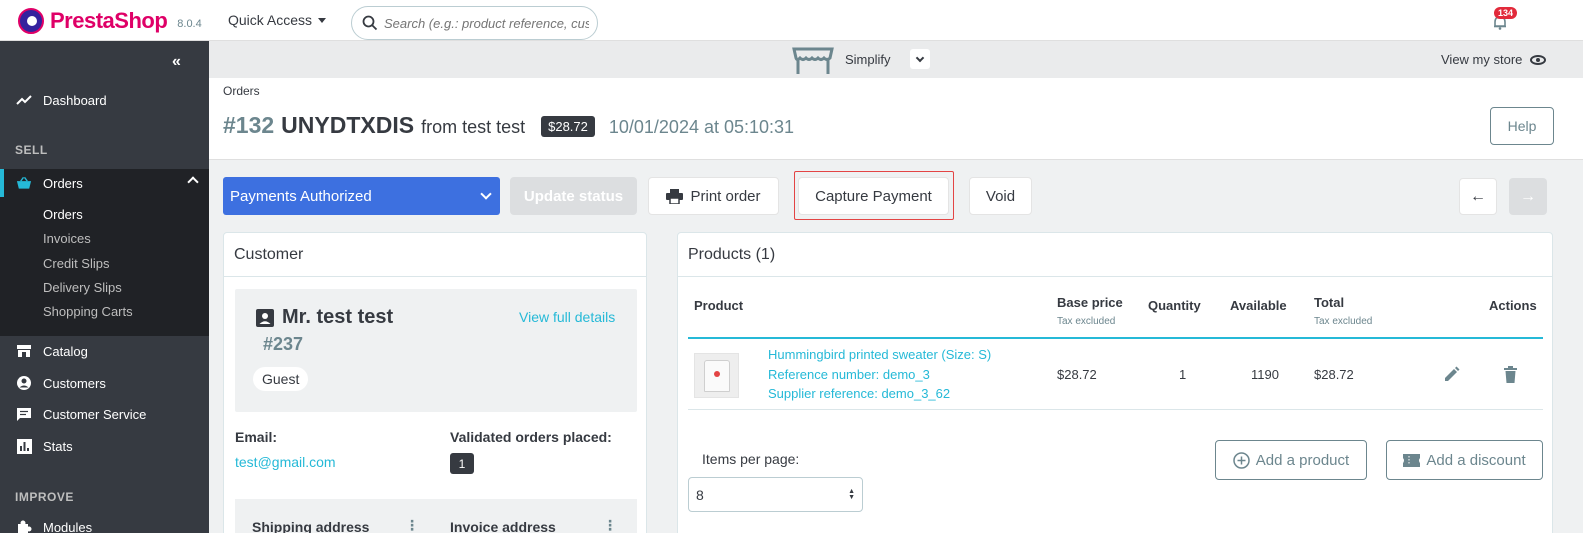 Image resolution: width=1583 pixels, height=533 pixels. I want to click on sidebar-item-catalog: Catalog, so click(104, 351).